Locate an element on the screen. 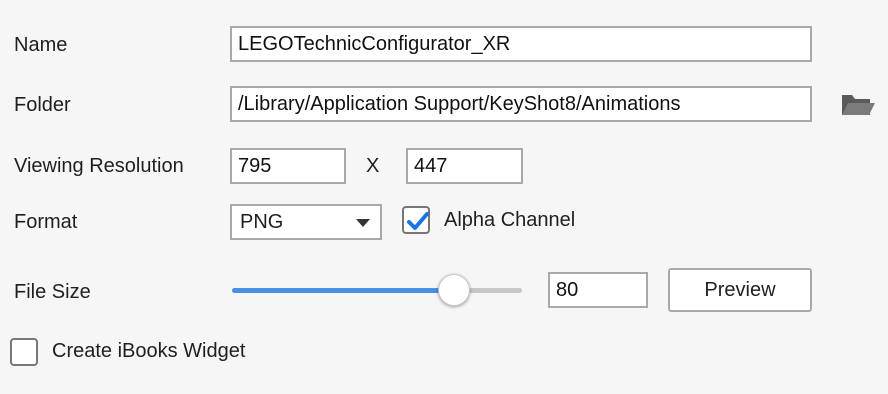 The height and width of the screenshot is (394, 888). format-selected-value: PNG is located at coordinates (262, 222).